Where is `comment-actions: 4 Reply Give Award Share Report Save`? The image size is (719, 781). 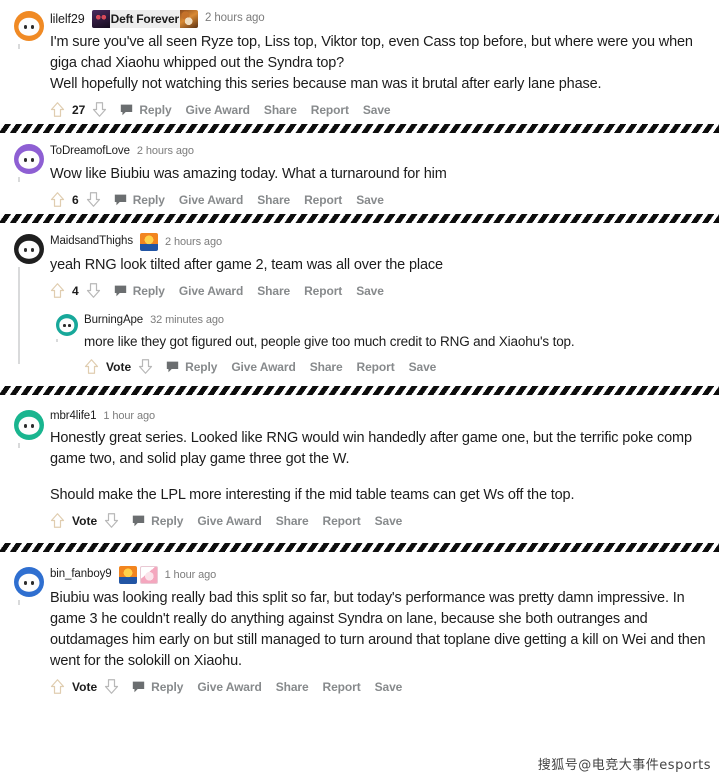 comment-actions: 4 Reply Give Award Share Report Save is located at coordinates (378, 290).